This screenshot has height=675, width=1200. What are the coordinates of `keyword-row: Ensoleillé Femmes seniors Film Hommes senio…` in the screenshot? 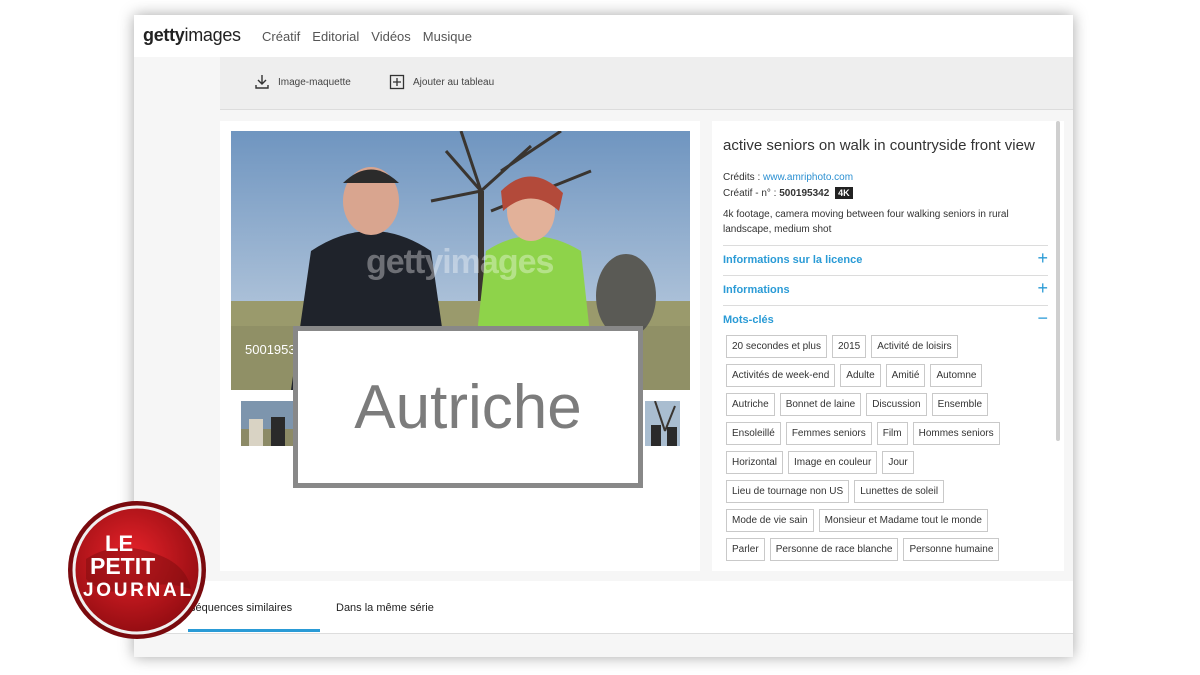 It's located at (888, 433).